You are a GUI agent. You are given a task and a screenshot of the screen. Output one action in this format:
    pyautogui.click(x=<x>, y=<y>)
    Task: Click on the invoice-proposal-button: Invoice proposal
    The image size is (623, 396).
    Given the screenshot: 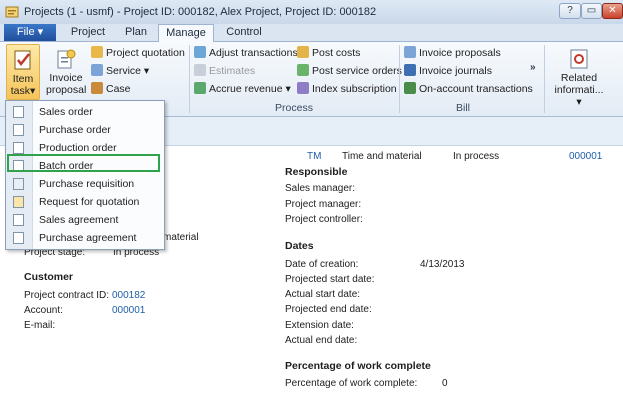 What is the action you would take?
    pyautogui.click(x=66, y=72)
    